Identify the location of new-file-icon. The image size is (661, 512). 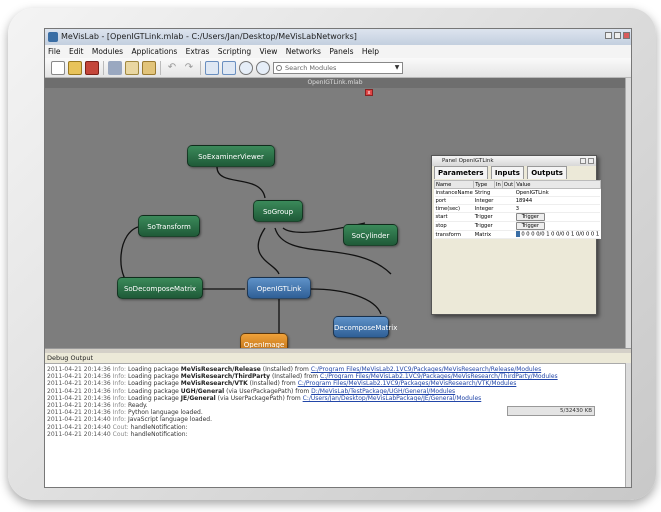
(58, 68).